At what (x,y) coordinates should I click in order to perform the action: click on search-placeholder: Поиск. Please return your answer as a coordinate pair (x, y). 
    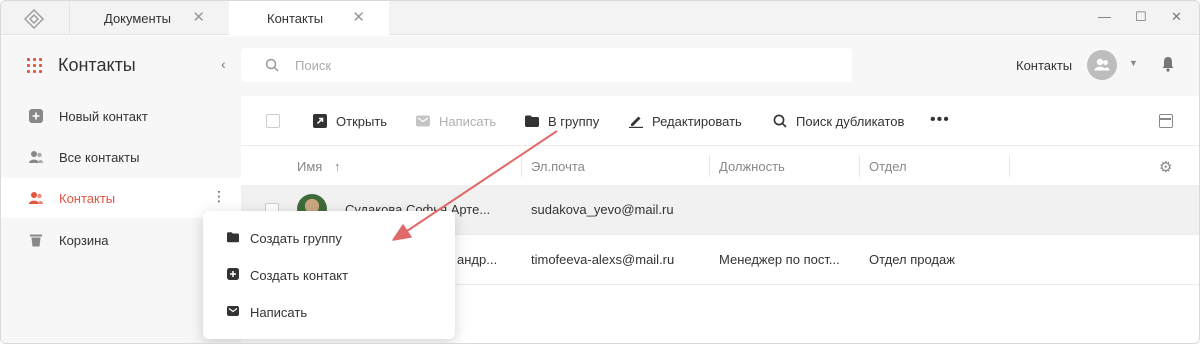
    Looking at the image, I should click on (313, 65).